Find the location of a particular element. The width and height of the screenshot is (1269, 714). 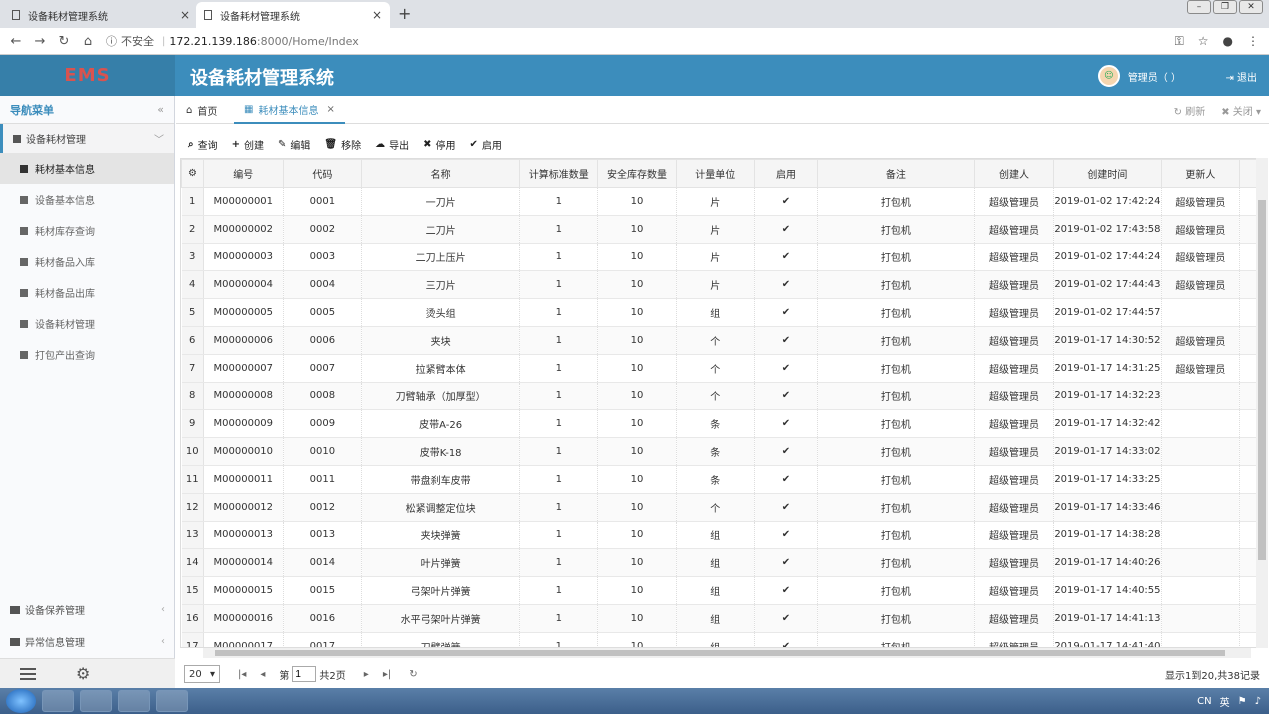

remove-button: 🗑 移除 is located at coordinates (342, 144).